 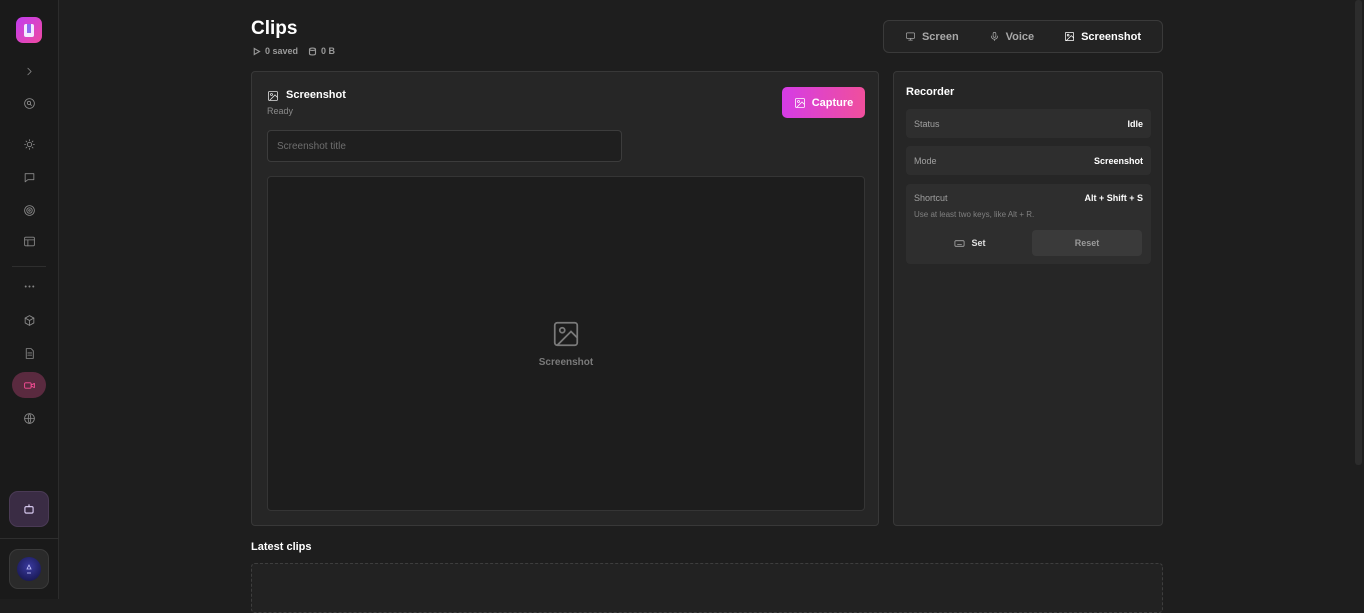 What do you see at coordinates (29, 509) in the screenshot?
I see `assistant-bot-button` at bounding box center [29, 509].